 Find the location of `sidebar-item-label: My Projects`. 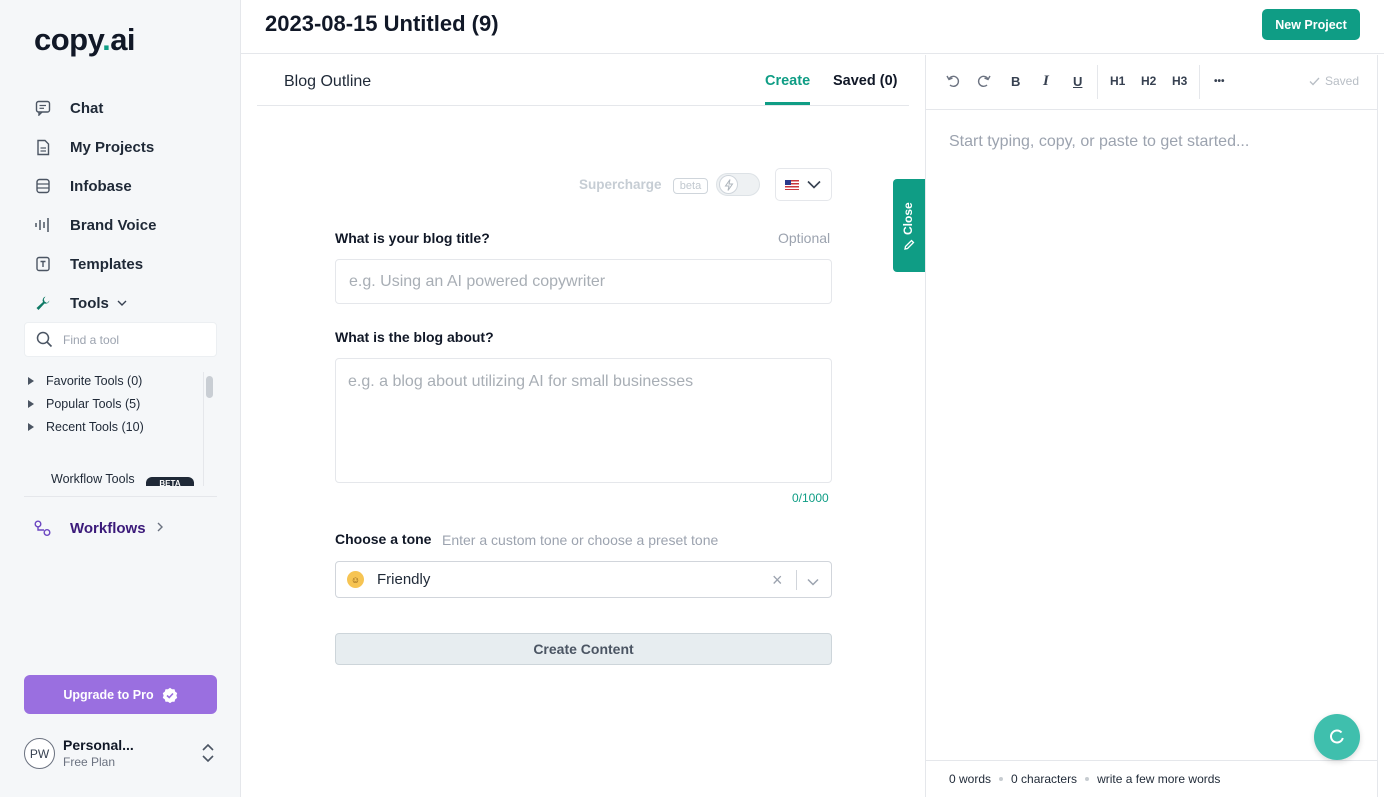

sidebar-item-label: My Projects is located at coordinates (112, 147).